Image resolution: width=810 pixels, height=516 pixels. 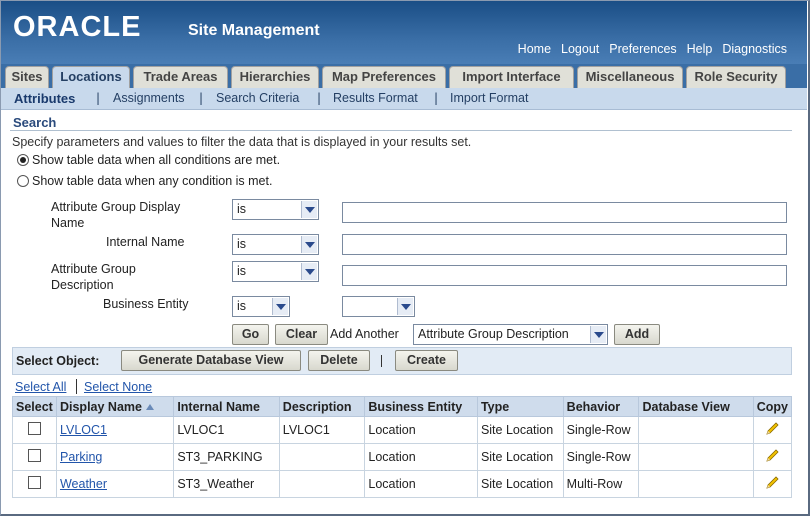 What do you see at coordinates (534, 49) in the screenshot?
I see `home-link: Home` at bounding box center [534, 49].